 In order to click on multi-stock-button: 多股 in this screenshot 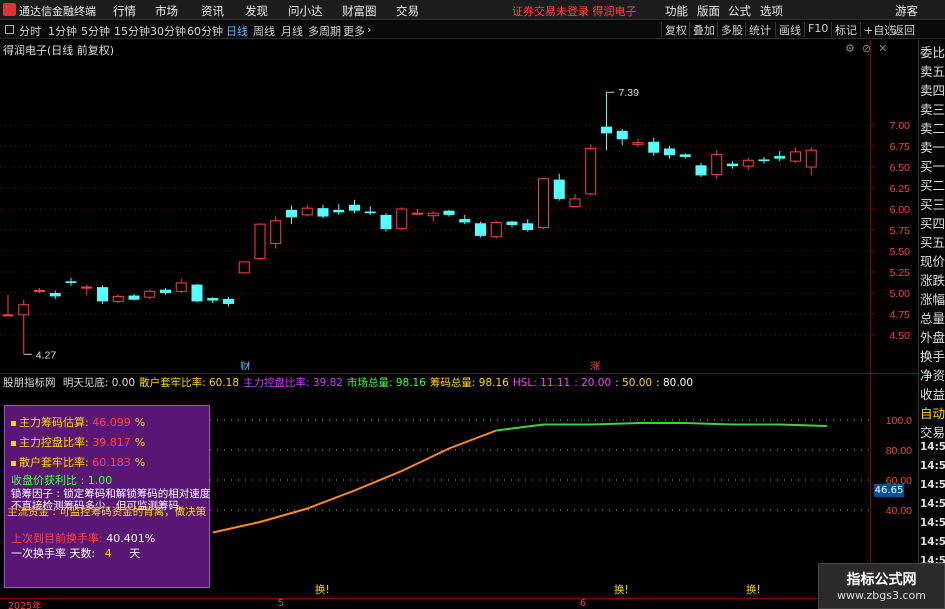, I will do `click(731, 29)`.